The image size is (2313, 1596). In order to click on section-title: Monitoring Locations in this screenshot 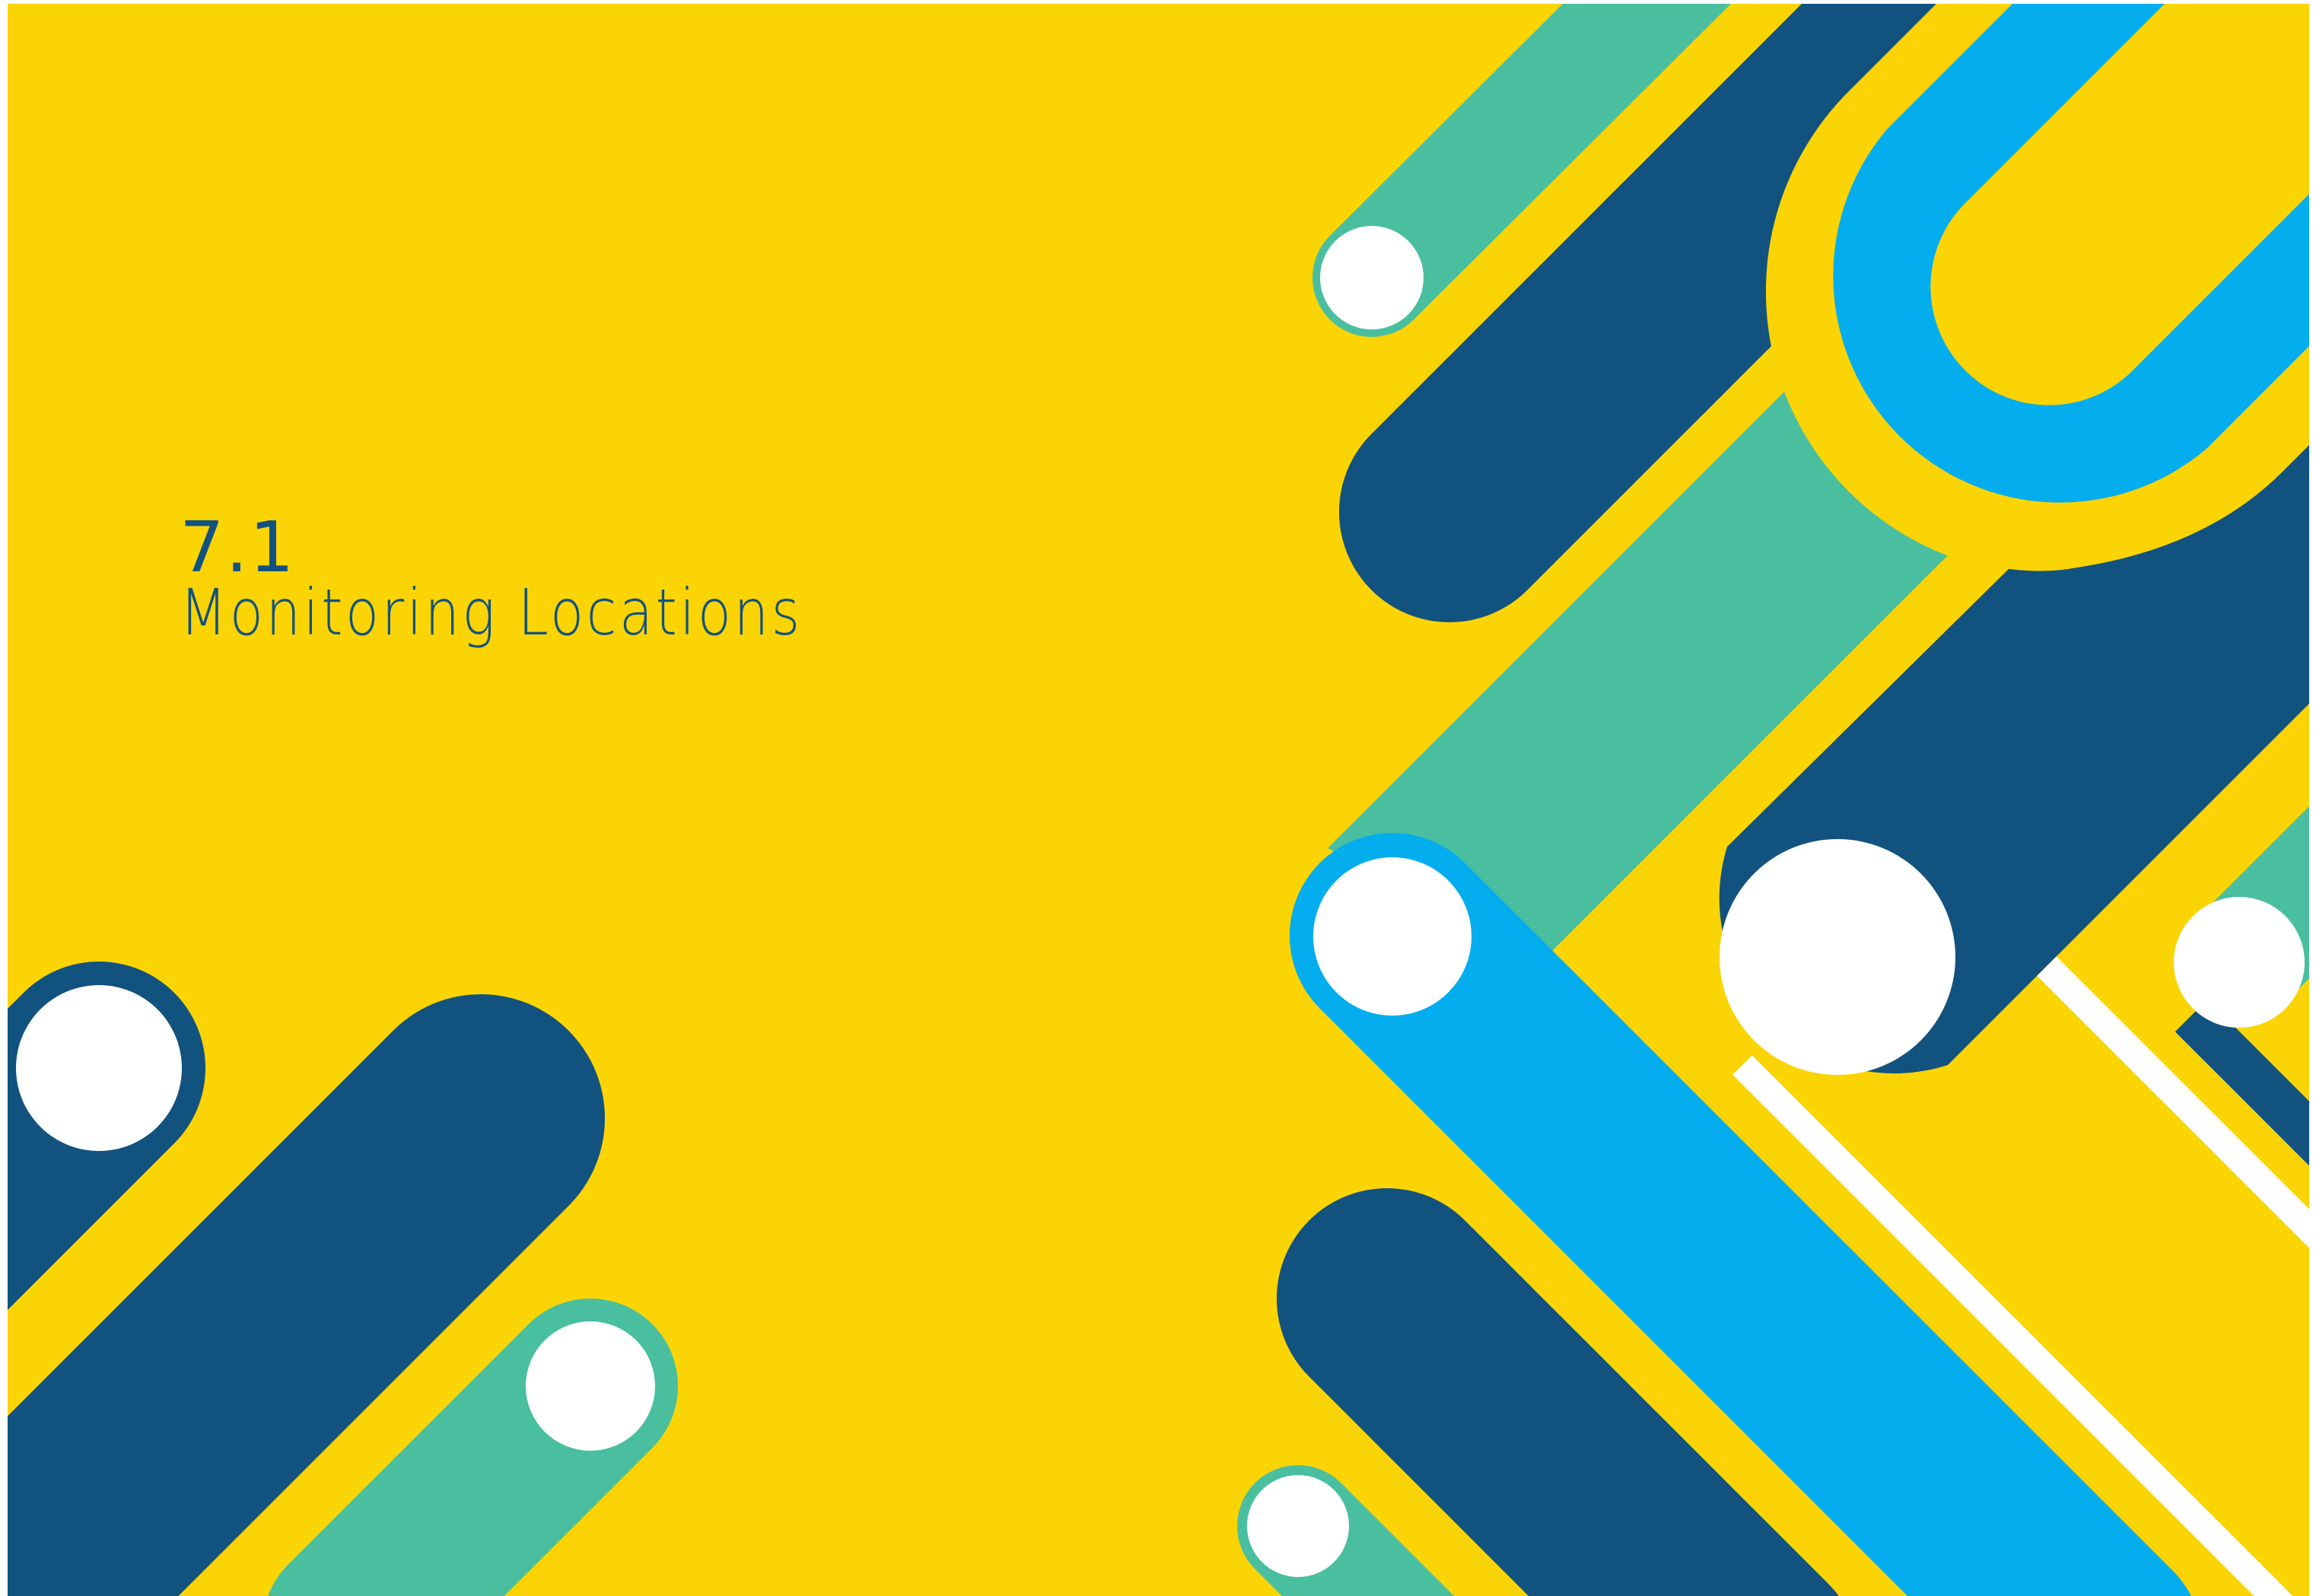, I will do `click(492, 612)`.